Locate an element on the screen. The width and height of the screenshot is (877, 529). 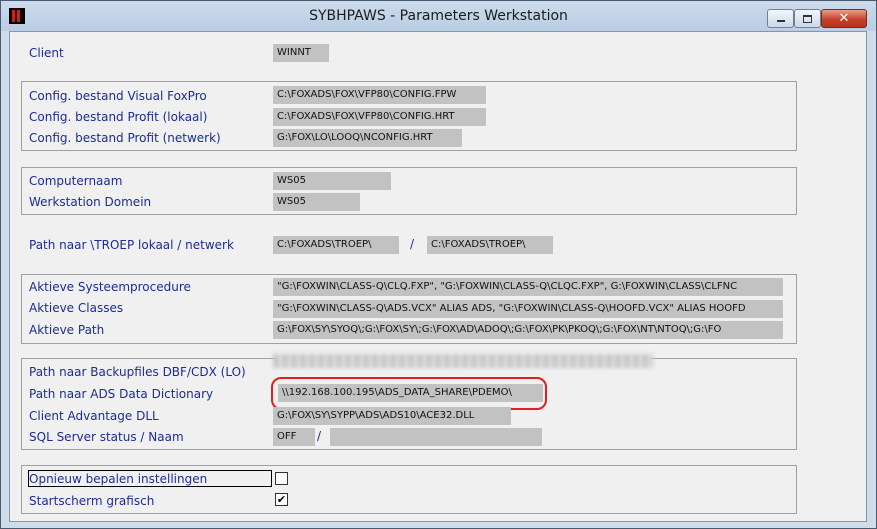
client-dll-field: G:\FOX\SY\SYPP\ADS\ADS10\ACE32.DLL is located at coordinates (392, 416).